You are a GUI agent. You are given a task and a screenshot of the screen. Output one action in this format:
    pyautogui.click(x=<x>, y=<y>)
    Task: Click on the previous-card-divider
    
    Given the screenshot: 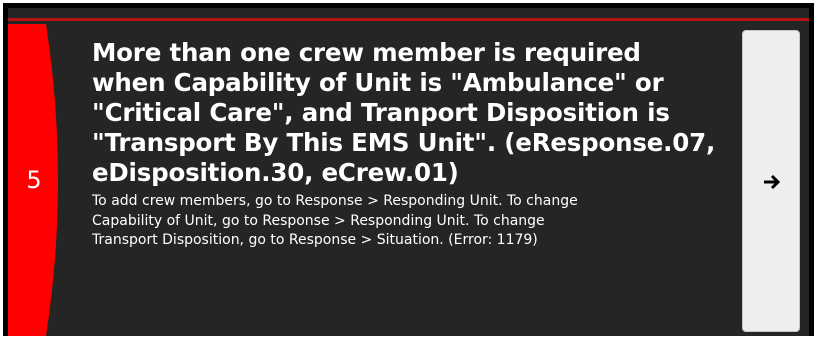 What is the action you would take?
    pyautogui.click(x=408, y=19)
    